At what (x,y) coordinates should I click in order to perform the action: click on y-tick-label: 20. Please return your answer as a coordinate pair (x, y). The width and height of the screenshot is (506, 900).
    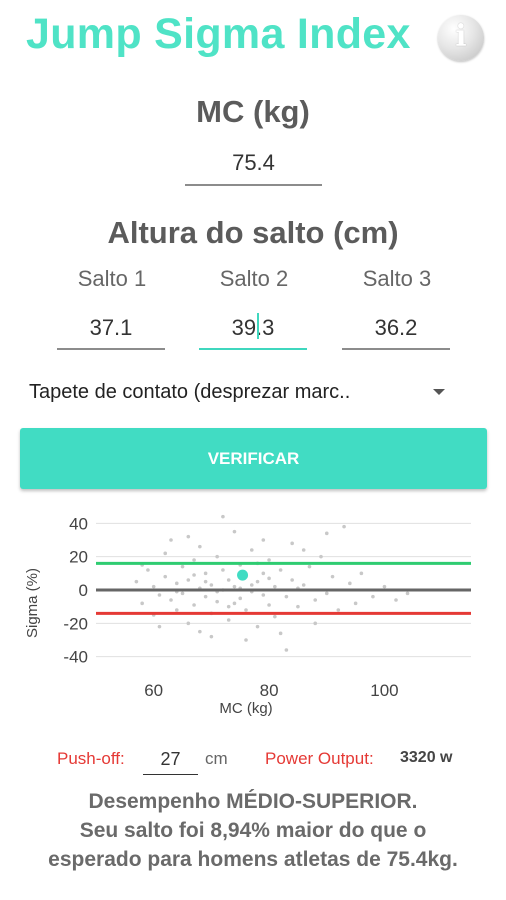
    Looking at the image, I should click on (78, 557).